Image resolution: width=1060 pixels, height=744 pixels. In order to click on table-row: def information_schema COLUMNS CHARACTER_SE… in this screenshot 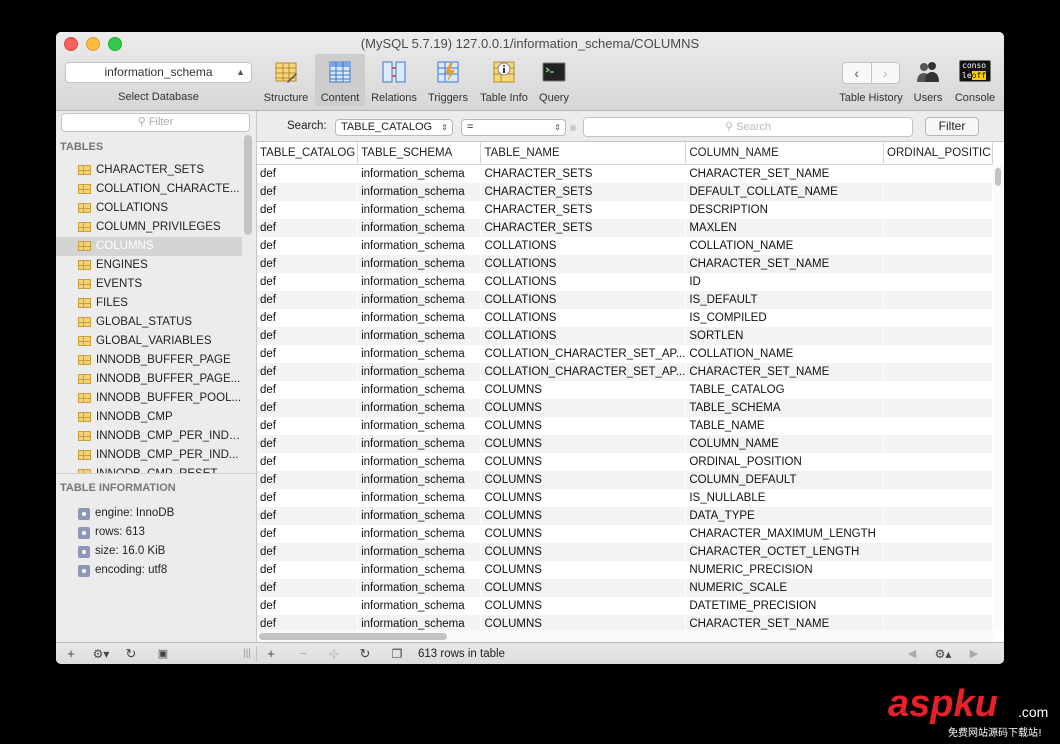, I will do `click(625, 622)`.